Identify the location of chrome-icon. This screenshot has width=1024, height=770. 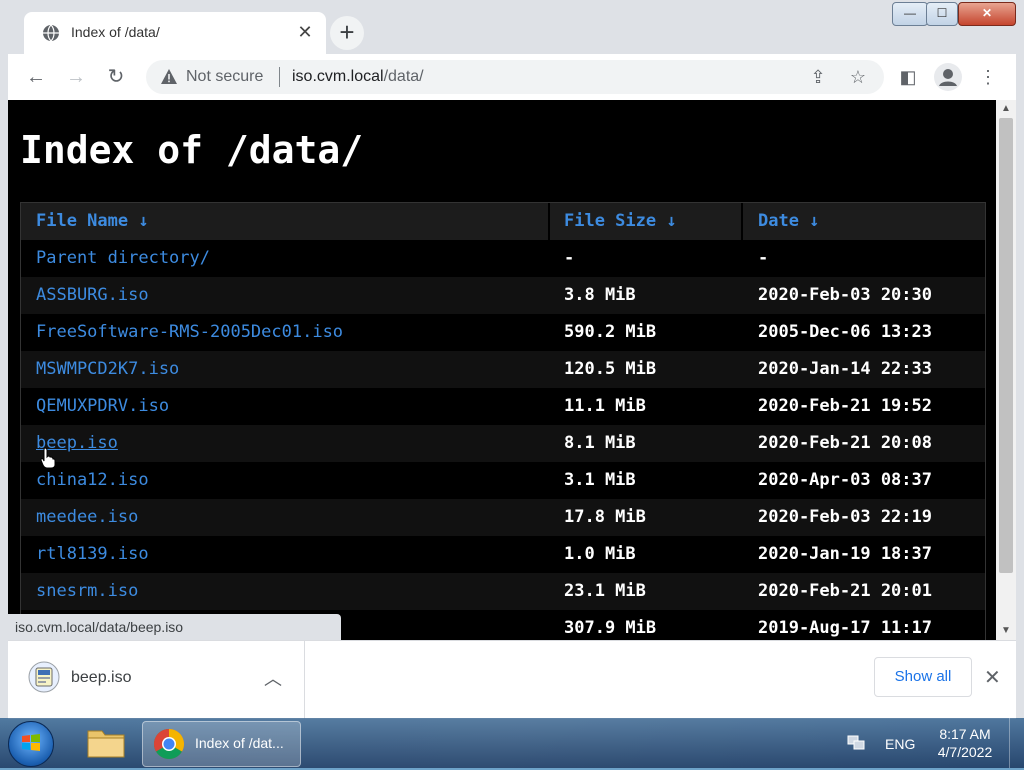
(169, 744).